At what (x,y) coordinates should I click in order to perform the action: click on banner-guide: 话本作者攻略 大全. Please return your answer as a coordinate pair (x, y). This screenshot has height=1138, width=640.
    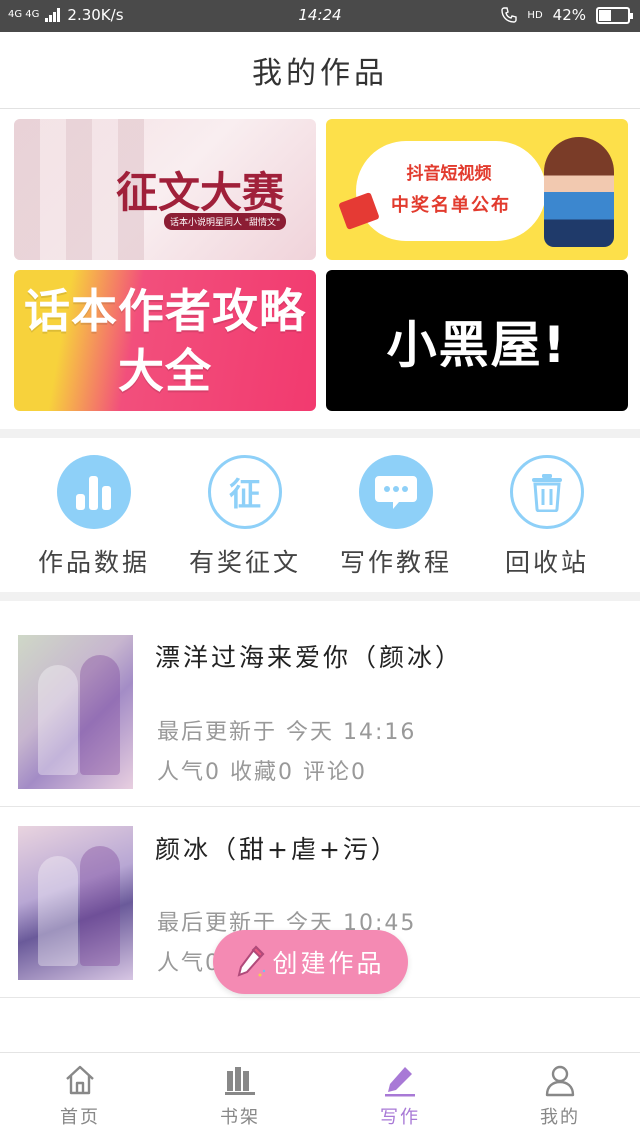
    Looking at the image, I should click on (165, 340).